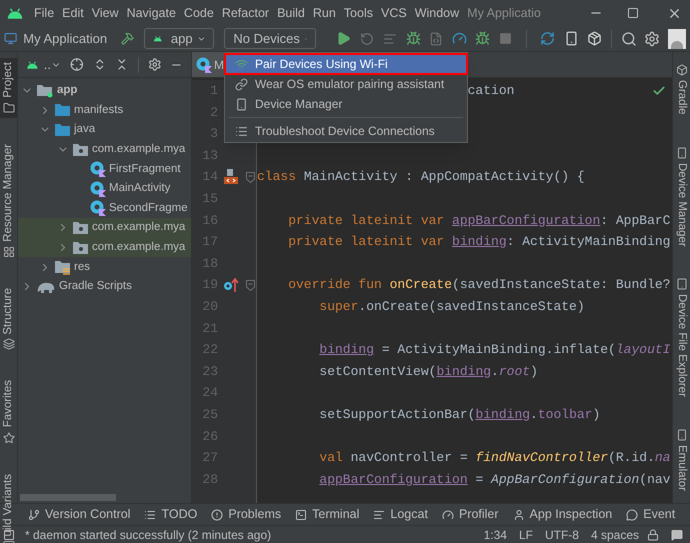 Image resolution: width=690 pixels, height=543 pixels. What do you see at coordinates (171, 514) in the screenshot?
I see `tool-window-button: TODO` at bounding box center [171, 514].